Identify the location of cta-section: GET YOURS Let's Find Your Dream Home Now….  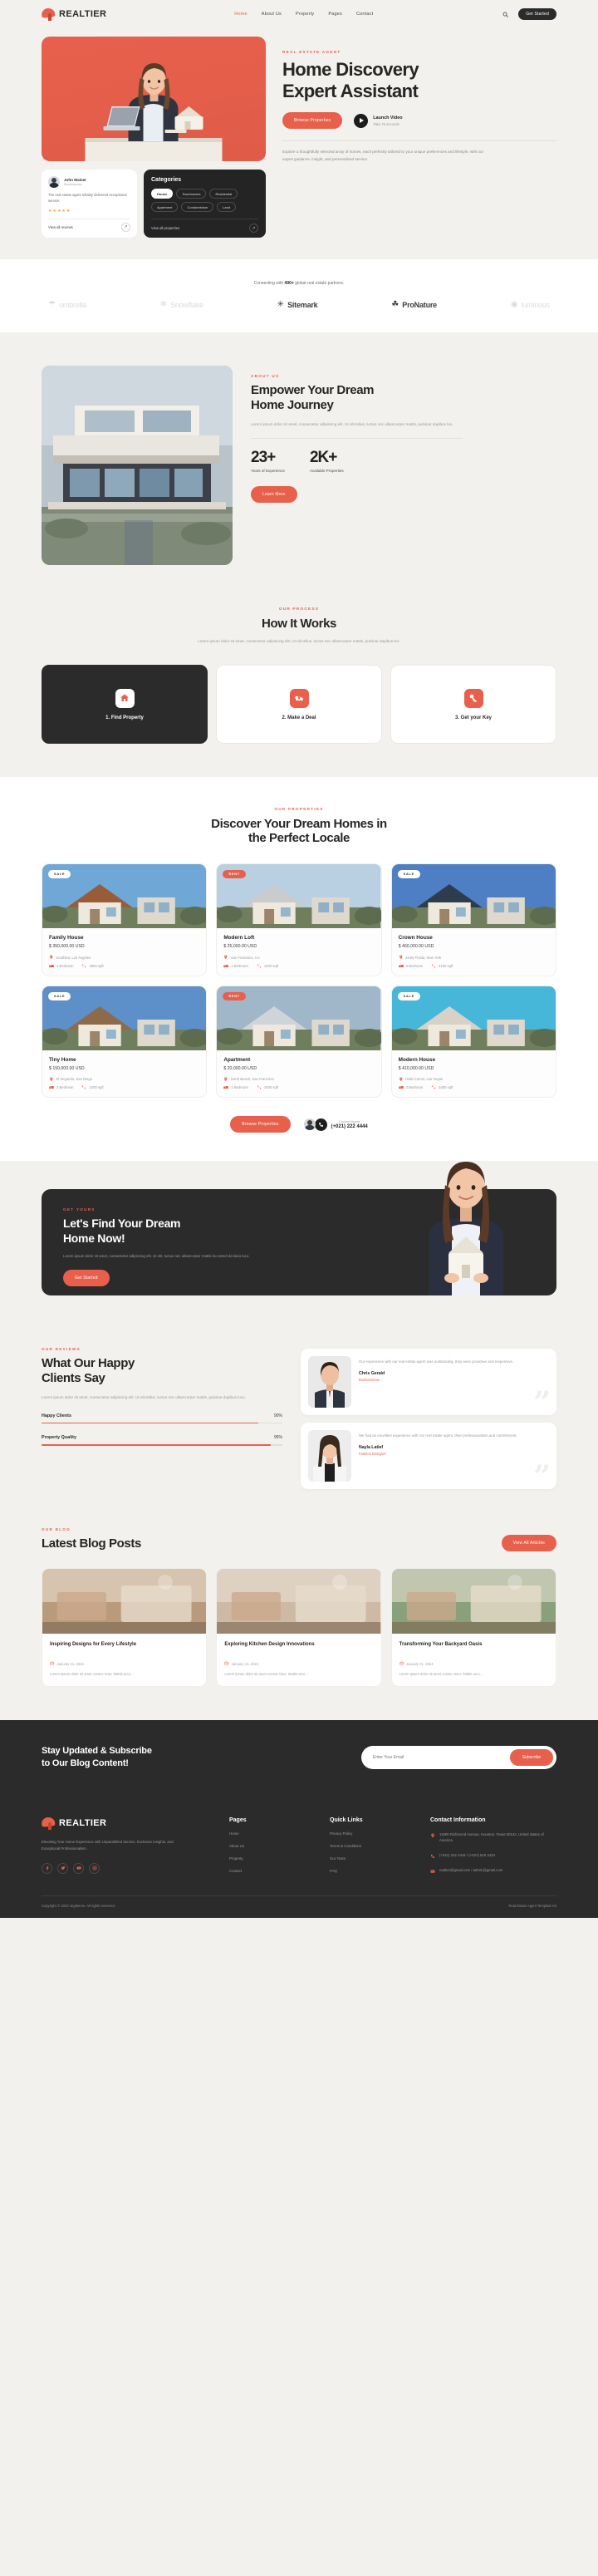
(299, 1229).